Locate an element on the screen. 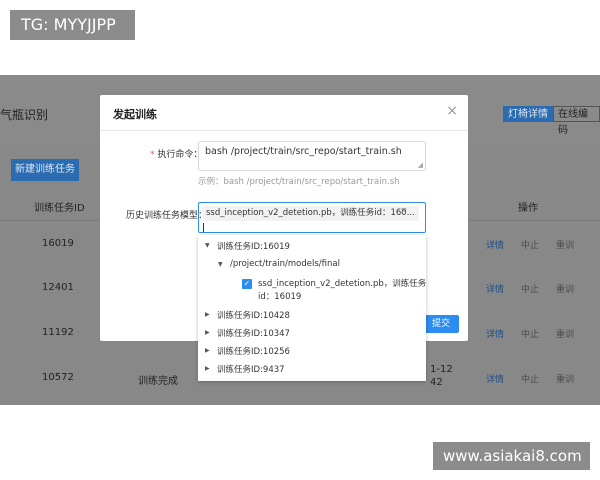 This screenshot has width=600, height=480. text-cursor is located at coordinates (203, 227).